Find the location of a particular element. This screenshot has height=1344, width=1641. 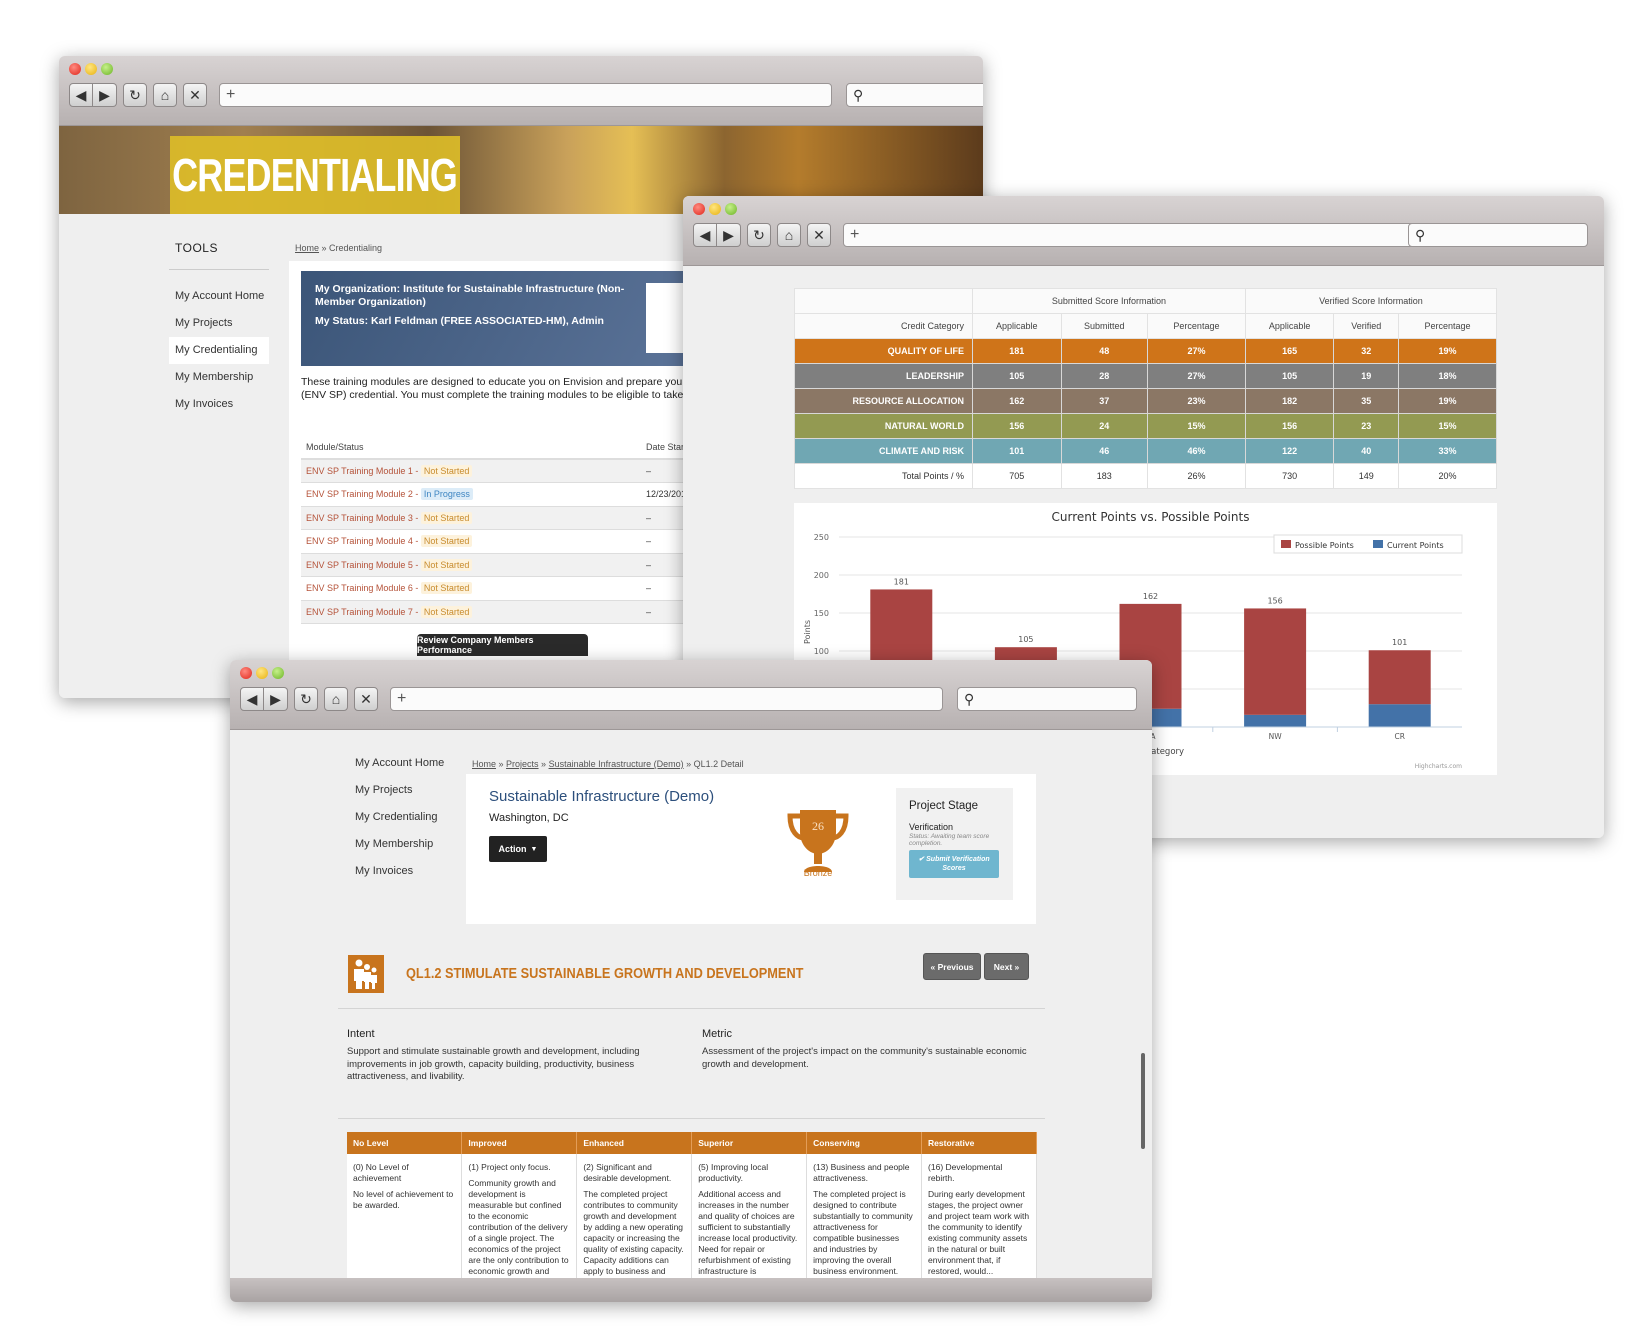

score-cell: 48 is located at coordinates (1104, 351).